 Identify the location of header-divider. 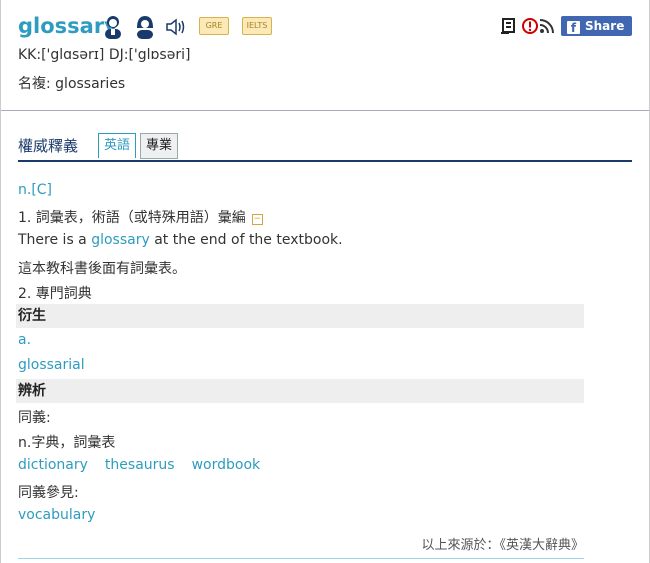
(325, 110).